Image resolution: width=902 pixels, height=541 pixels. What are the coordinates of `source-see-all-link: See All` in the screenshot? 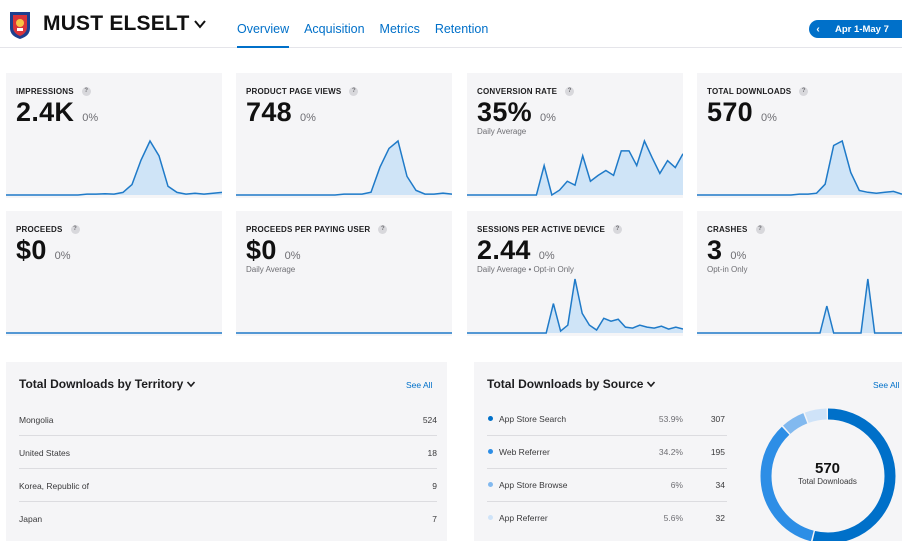 It's located at (886, 385).